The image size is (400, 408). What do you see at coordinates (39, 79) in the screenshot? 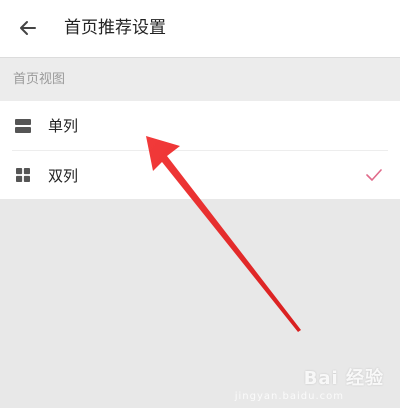
I see `section-title: 首页视图` at bounding box center [39, 79].